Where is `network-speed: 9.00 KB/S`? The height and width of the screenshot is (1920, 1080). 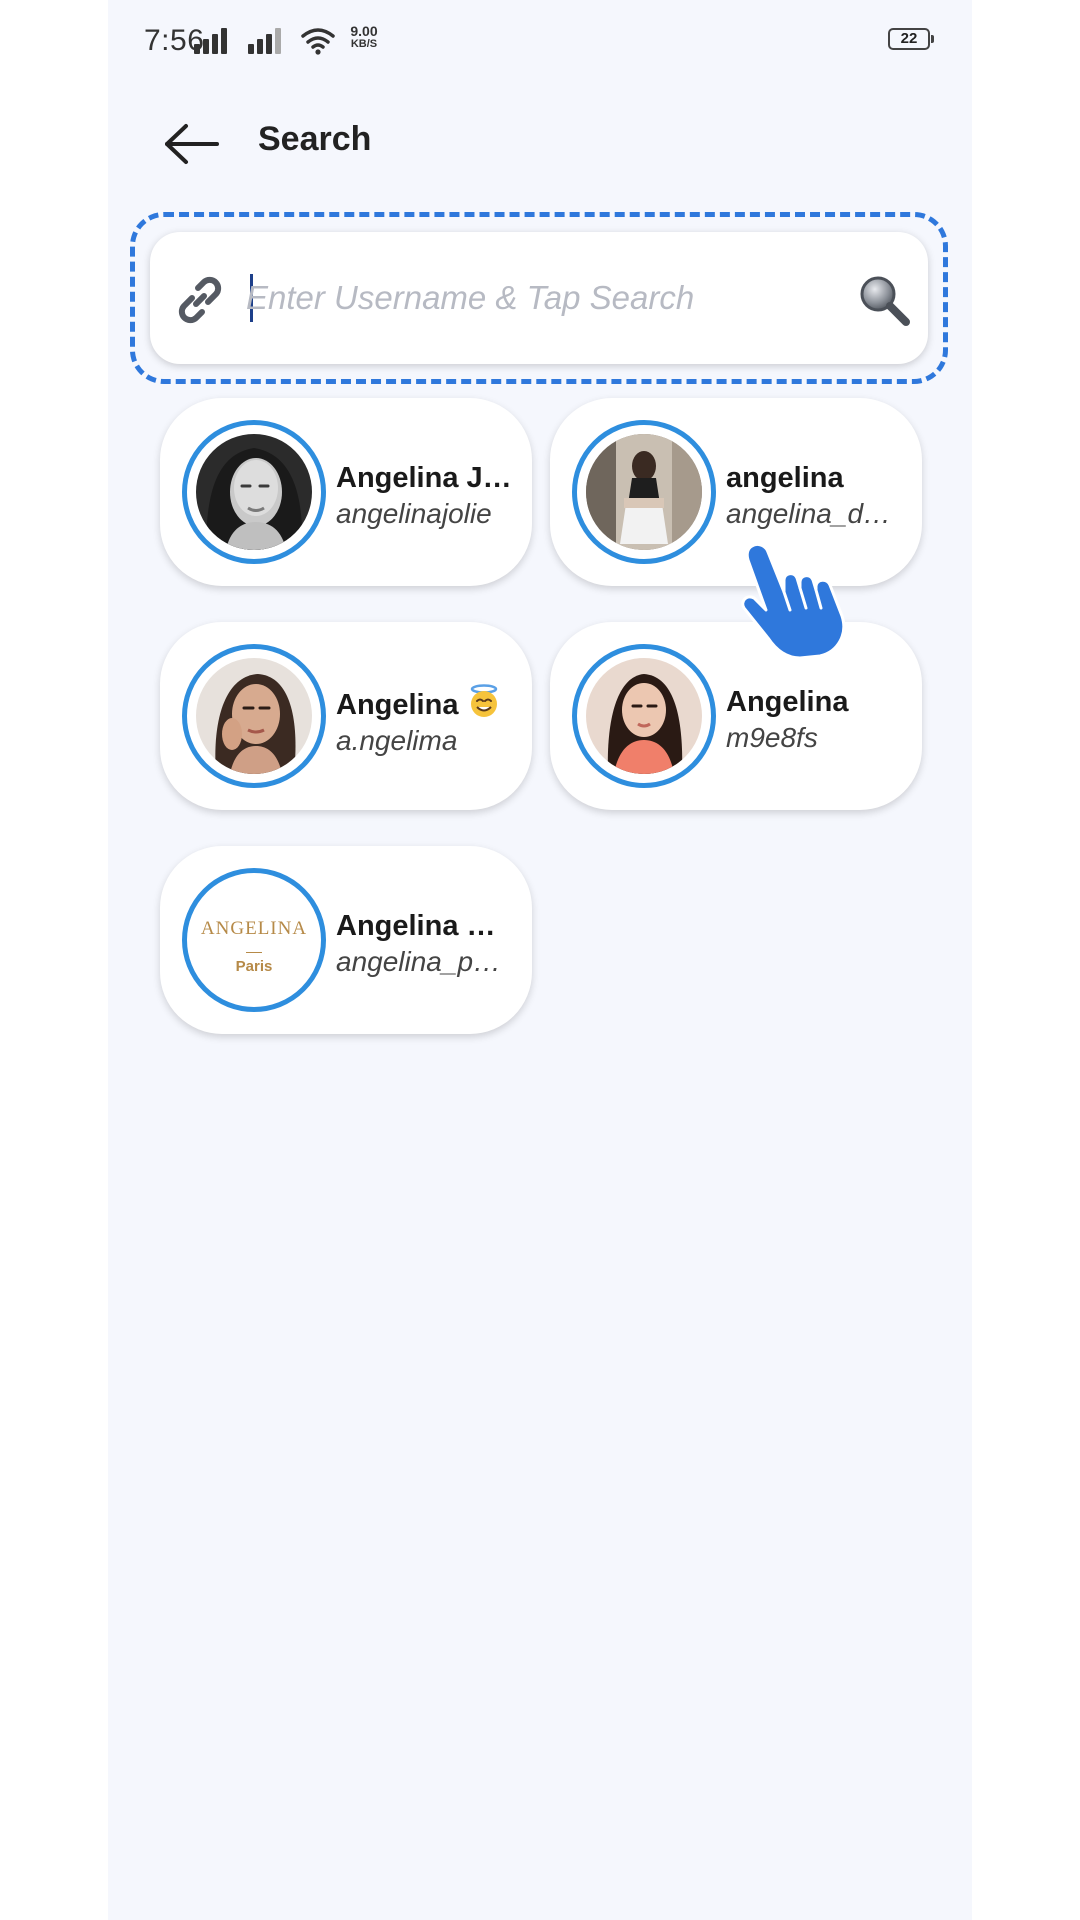
network-speed: 9.00 KB/S is located at coordinates (364, 37).